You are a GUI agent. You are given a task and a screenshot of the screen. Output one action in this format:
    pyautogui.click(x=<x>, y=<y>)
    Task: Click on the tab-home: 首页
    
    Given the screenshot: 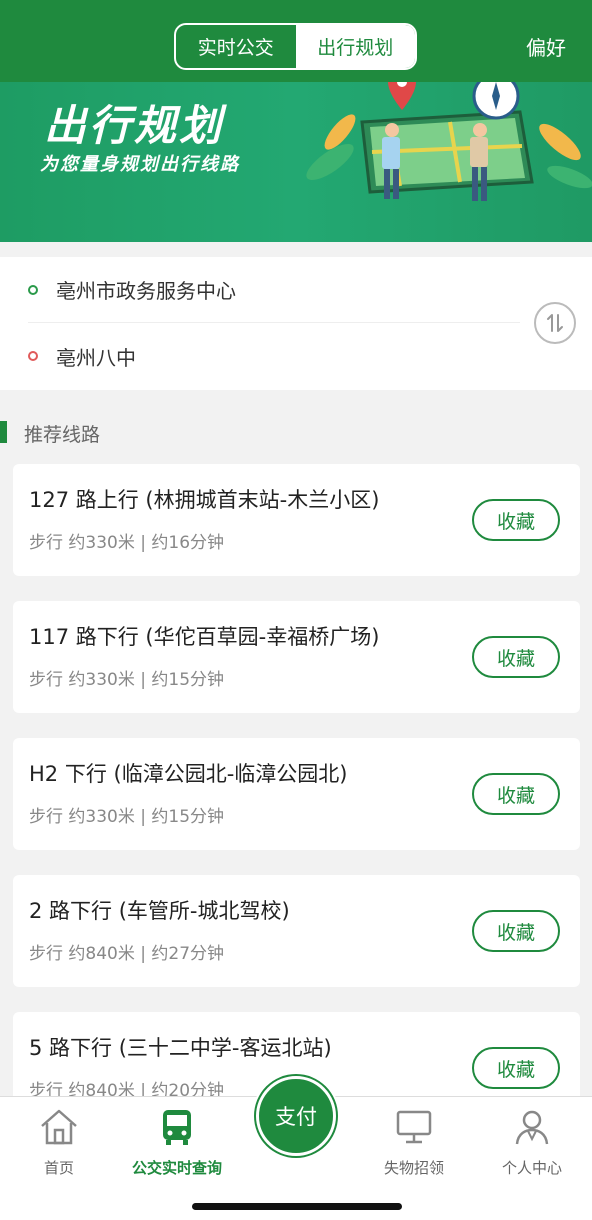 What is the action you would take?
    pyautogui.click(x=59, y=1141)
    